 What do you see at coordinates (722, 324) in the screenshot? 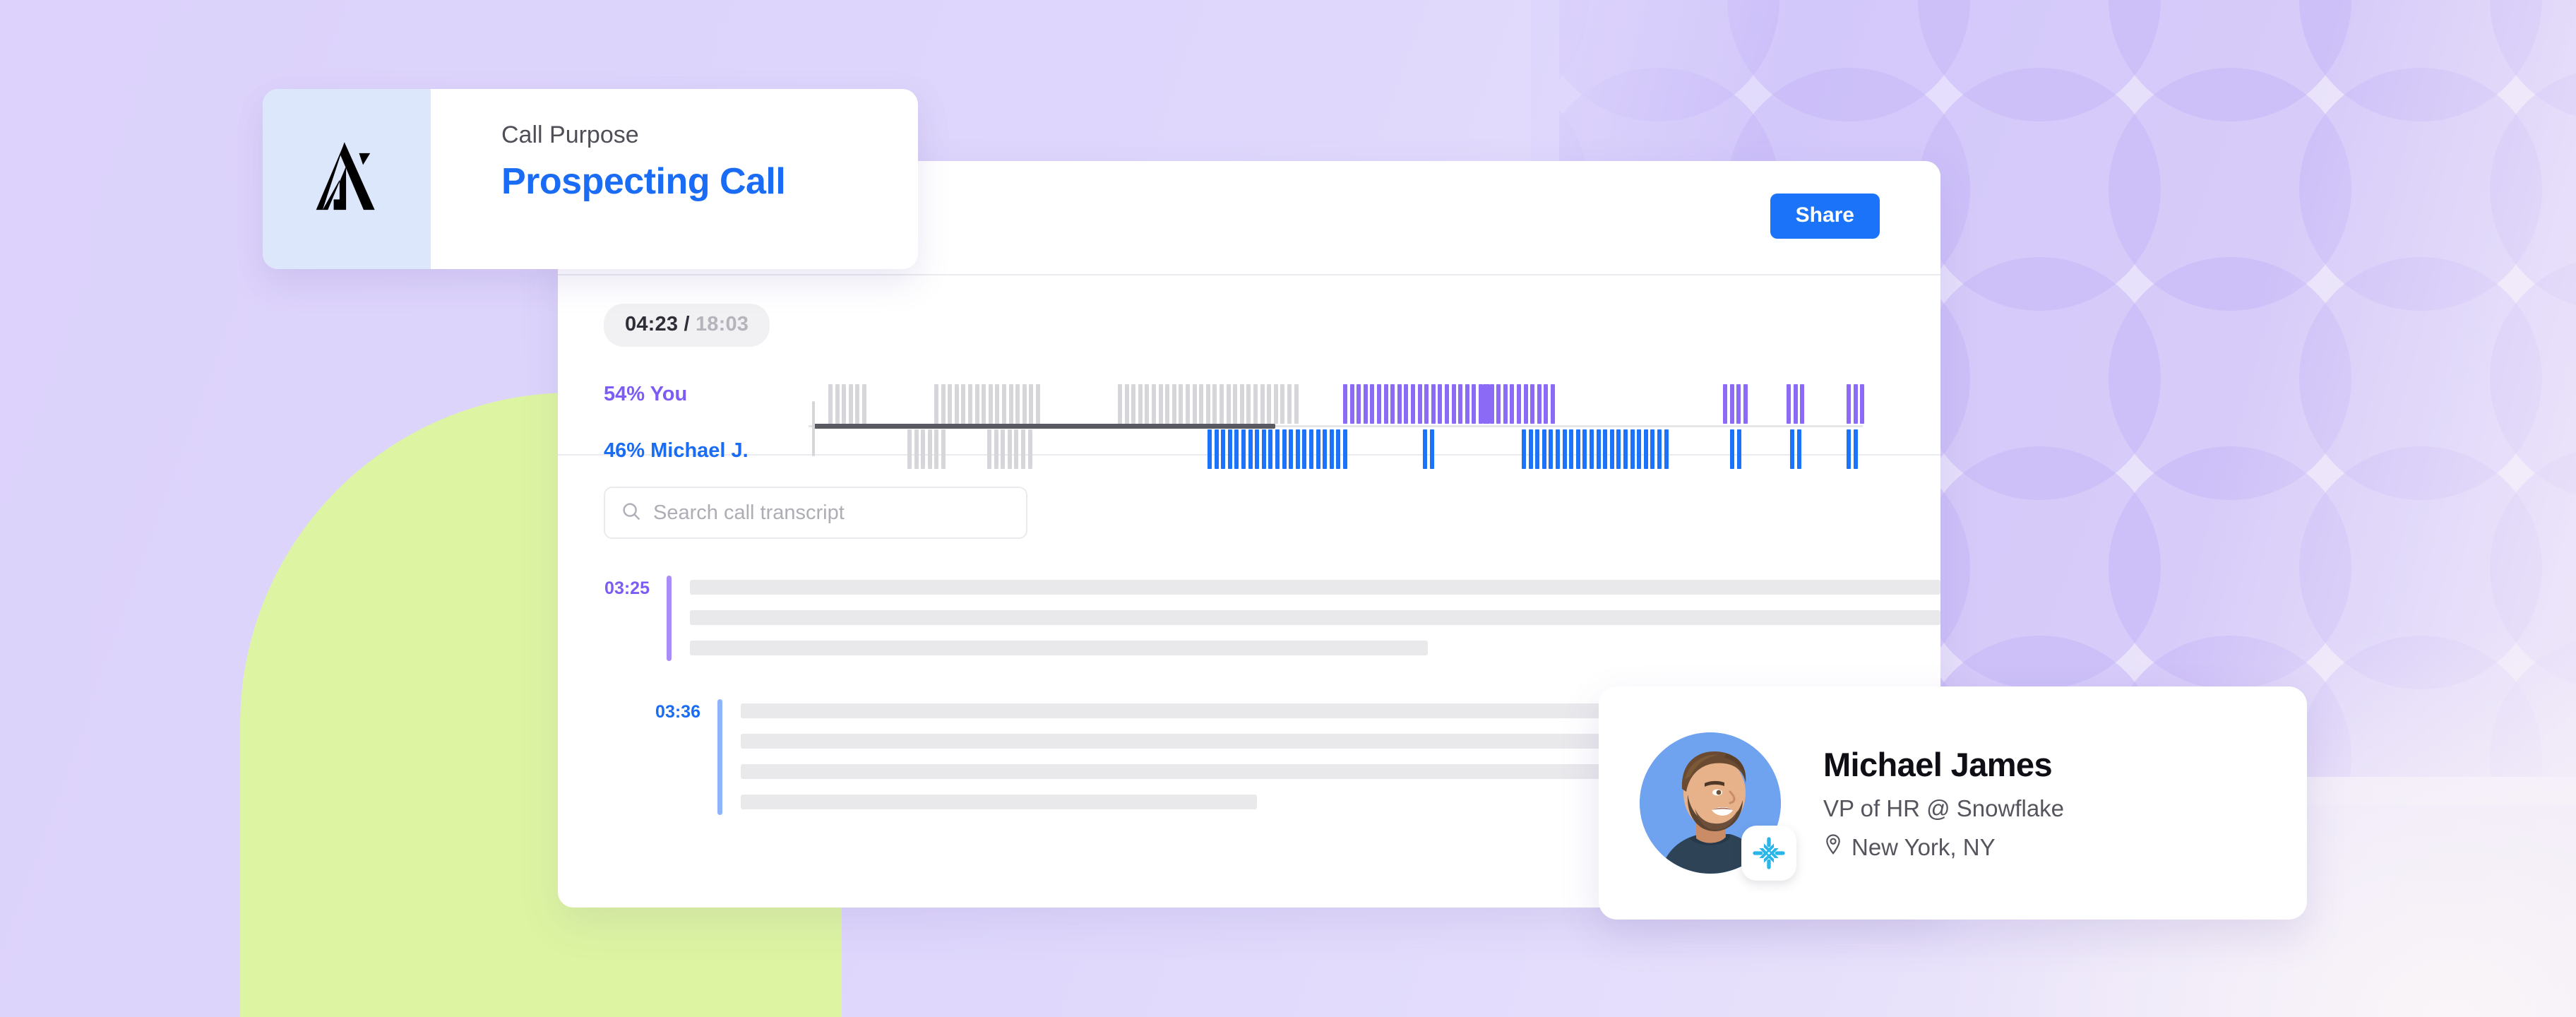
I see `total-time: 18:03` at bounding box center [722, 324].